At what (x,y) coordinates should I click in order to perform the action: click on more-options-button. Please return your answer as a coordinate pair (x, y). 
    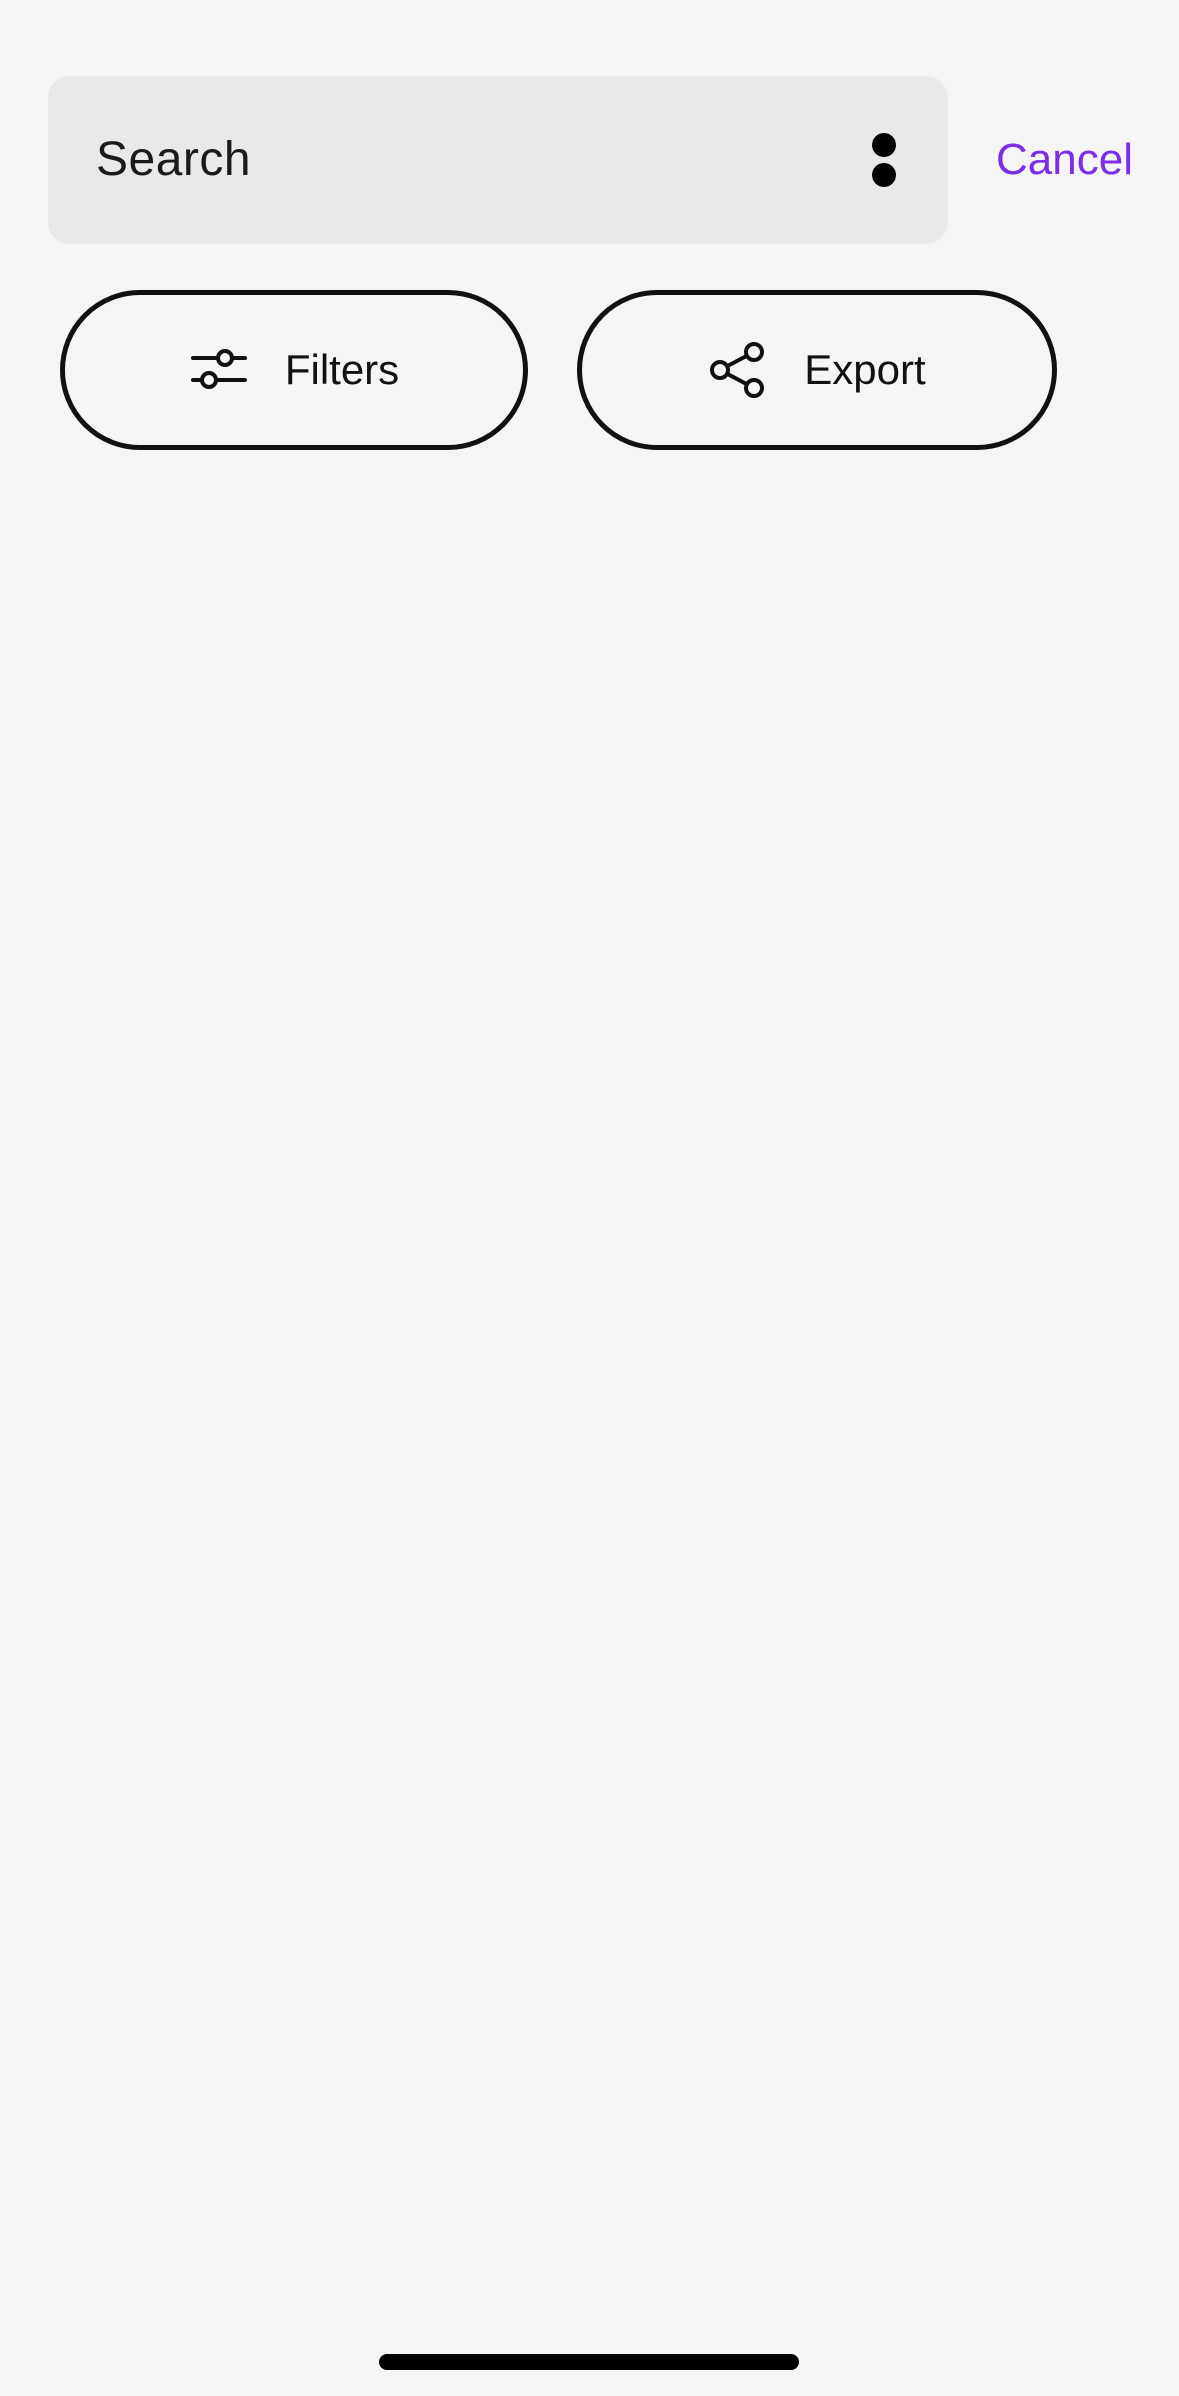
    Looking at the image, I should click on (884, 160).